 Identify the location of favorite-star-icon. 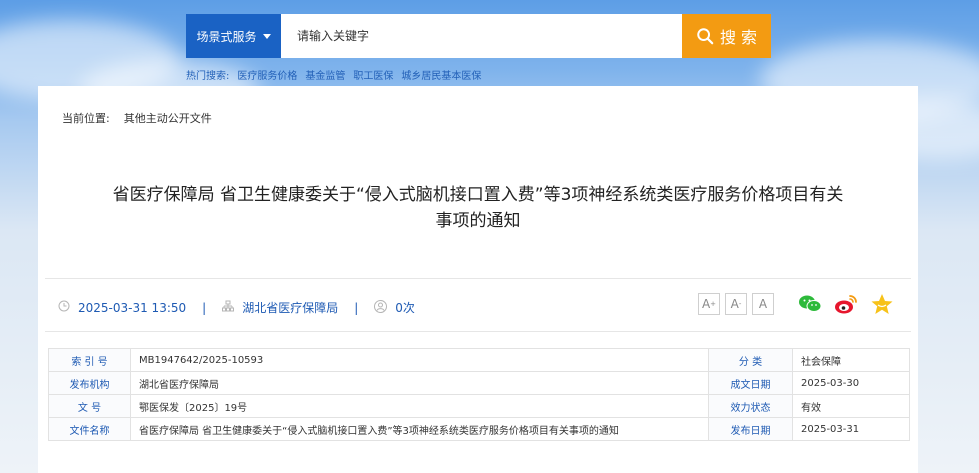
(882, 304).